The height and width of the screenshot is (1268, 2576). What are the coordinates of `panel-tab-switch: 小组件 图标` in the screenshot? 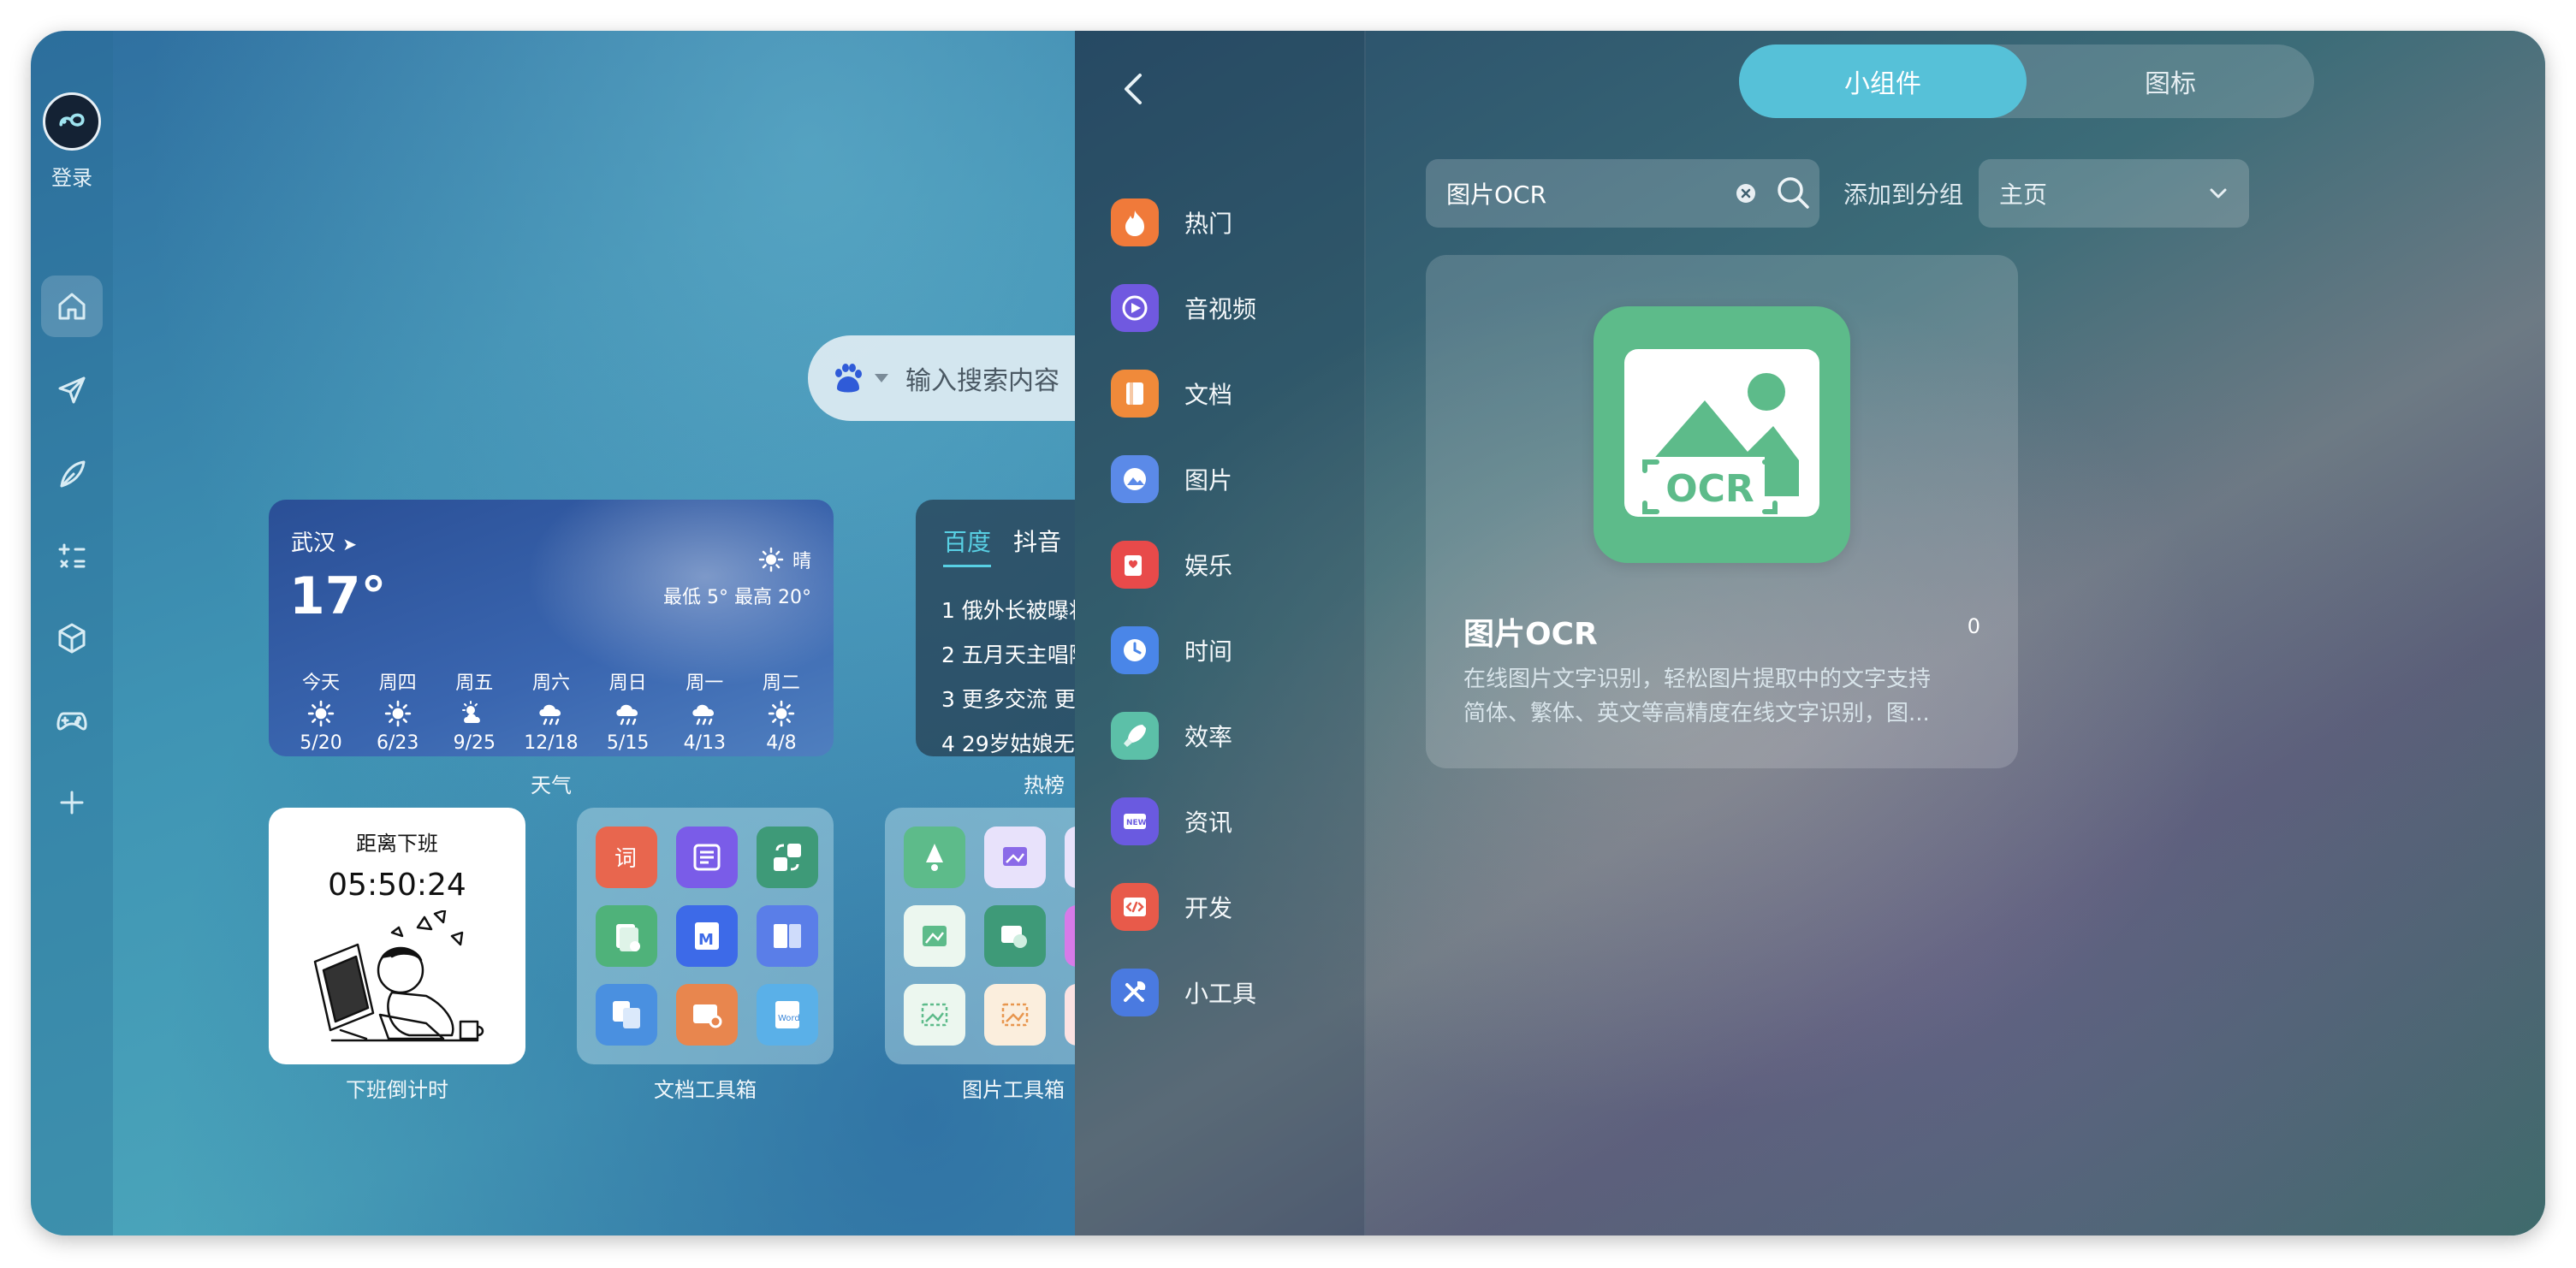 It's located at (2026, 81).